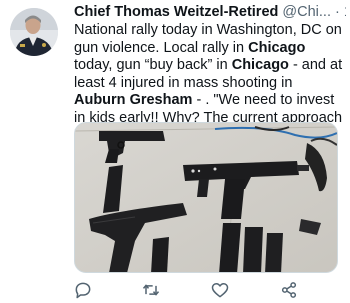 Image resolution: width=350 pixels, height=303 pixels. I want to click on timestamp: 11h, so click(345, 12).